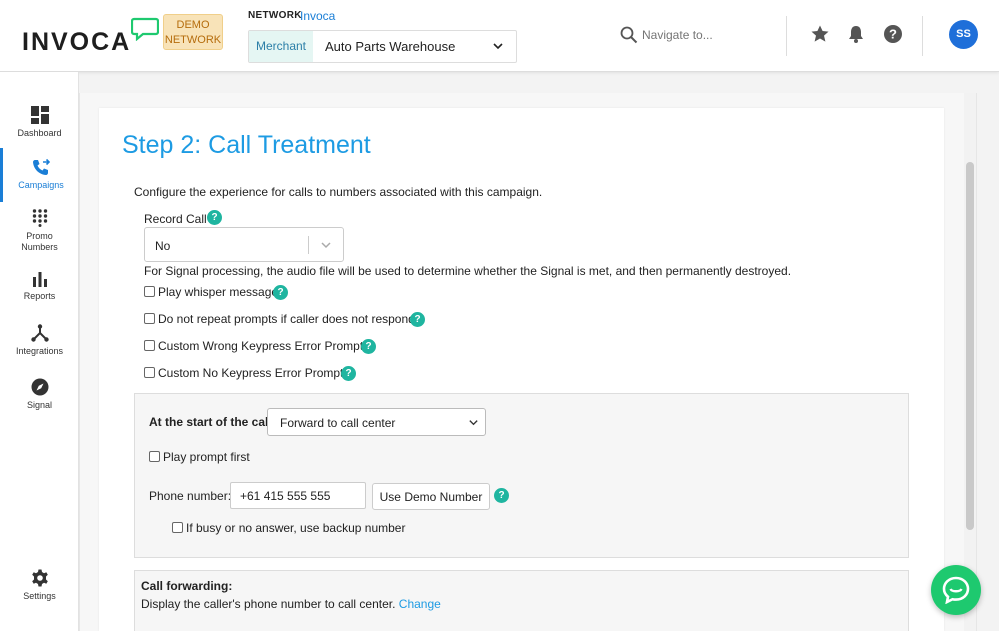 The height and width of the screenshot is (631, 999). I want to click on sidebar-item-integrations: Integrations, so click(39, 340).